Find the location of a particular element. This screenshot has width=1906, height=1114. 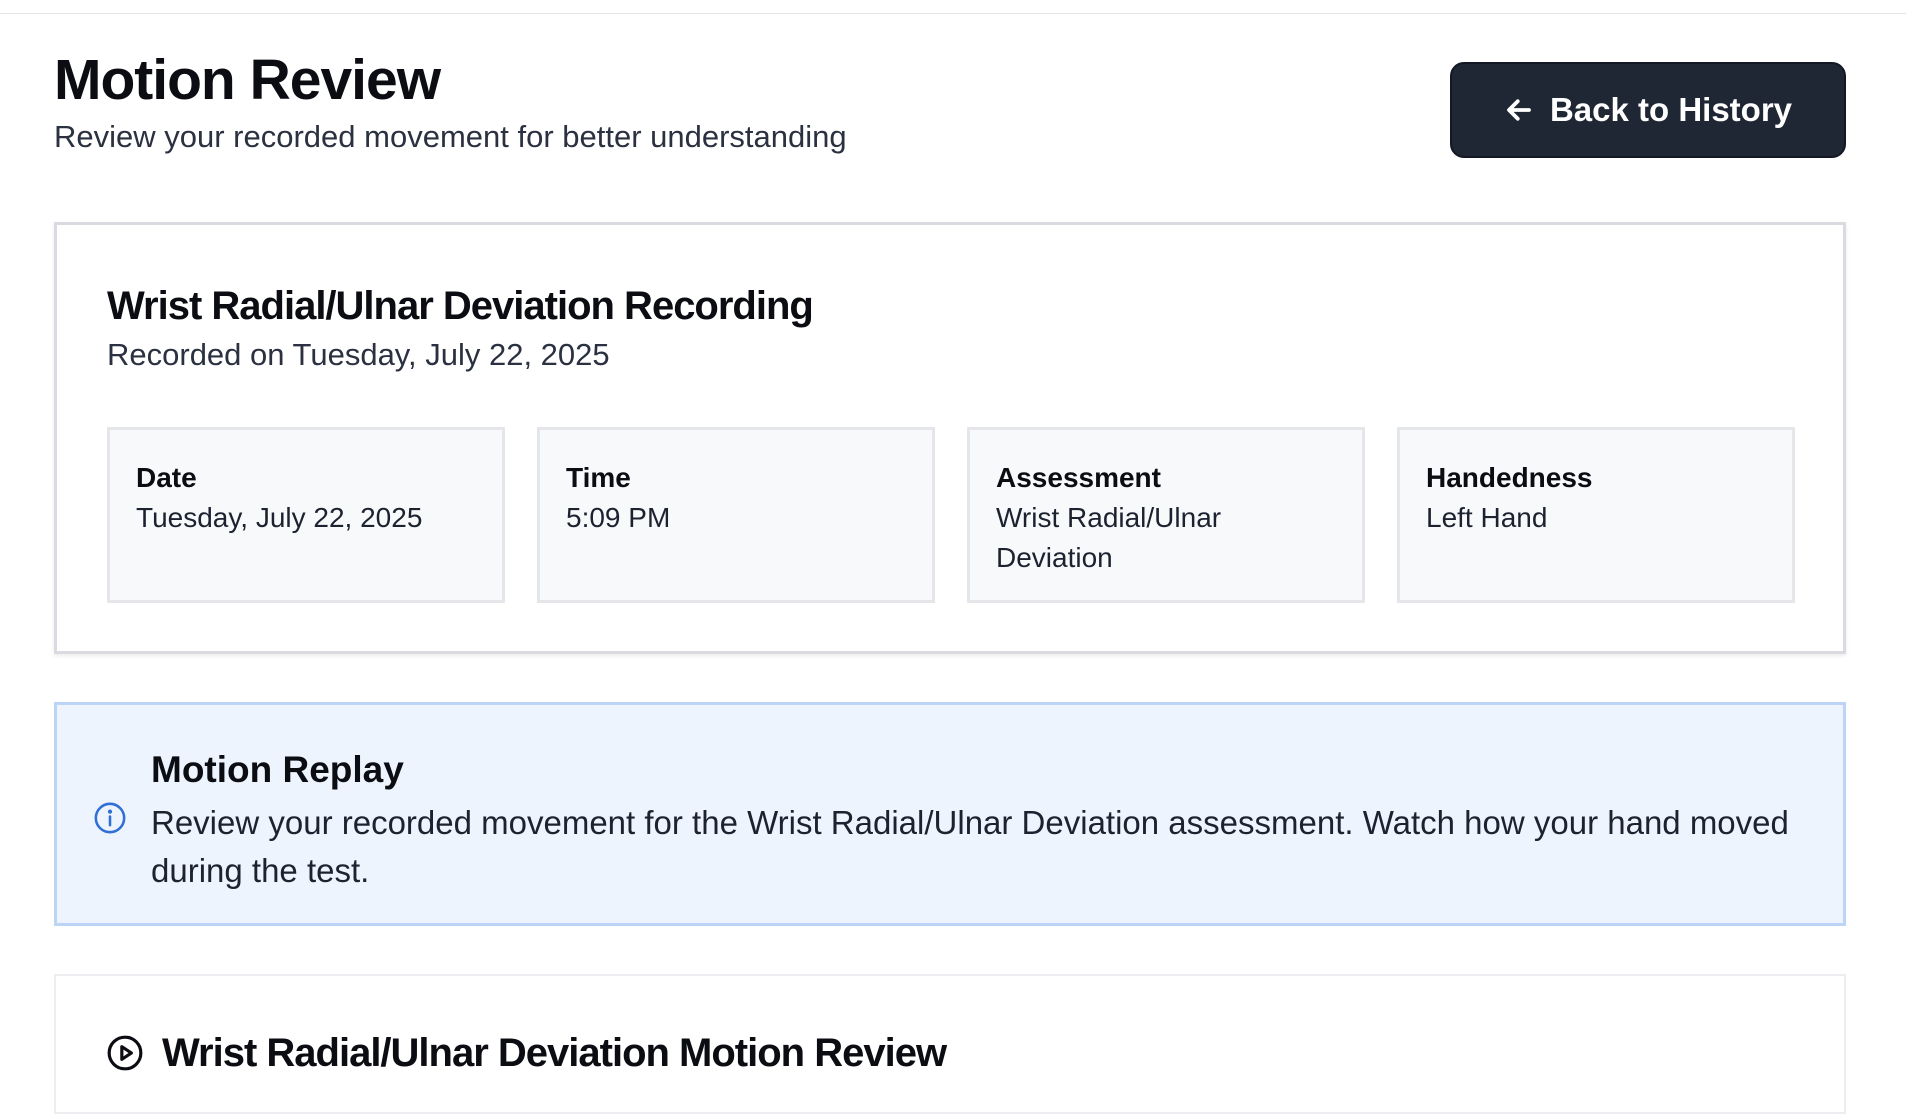

back-to-history-button: Back to History is located at coordinates (1648, 110).